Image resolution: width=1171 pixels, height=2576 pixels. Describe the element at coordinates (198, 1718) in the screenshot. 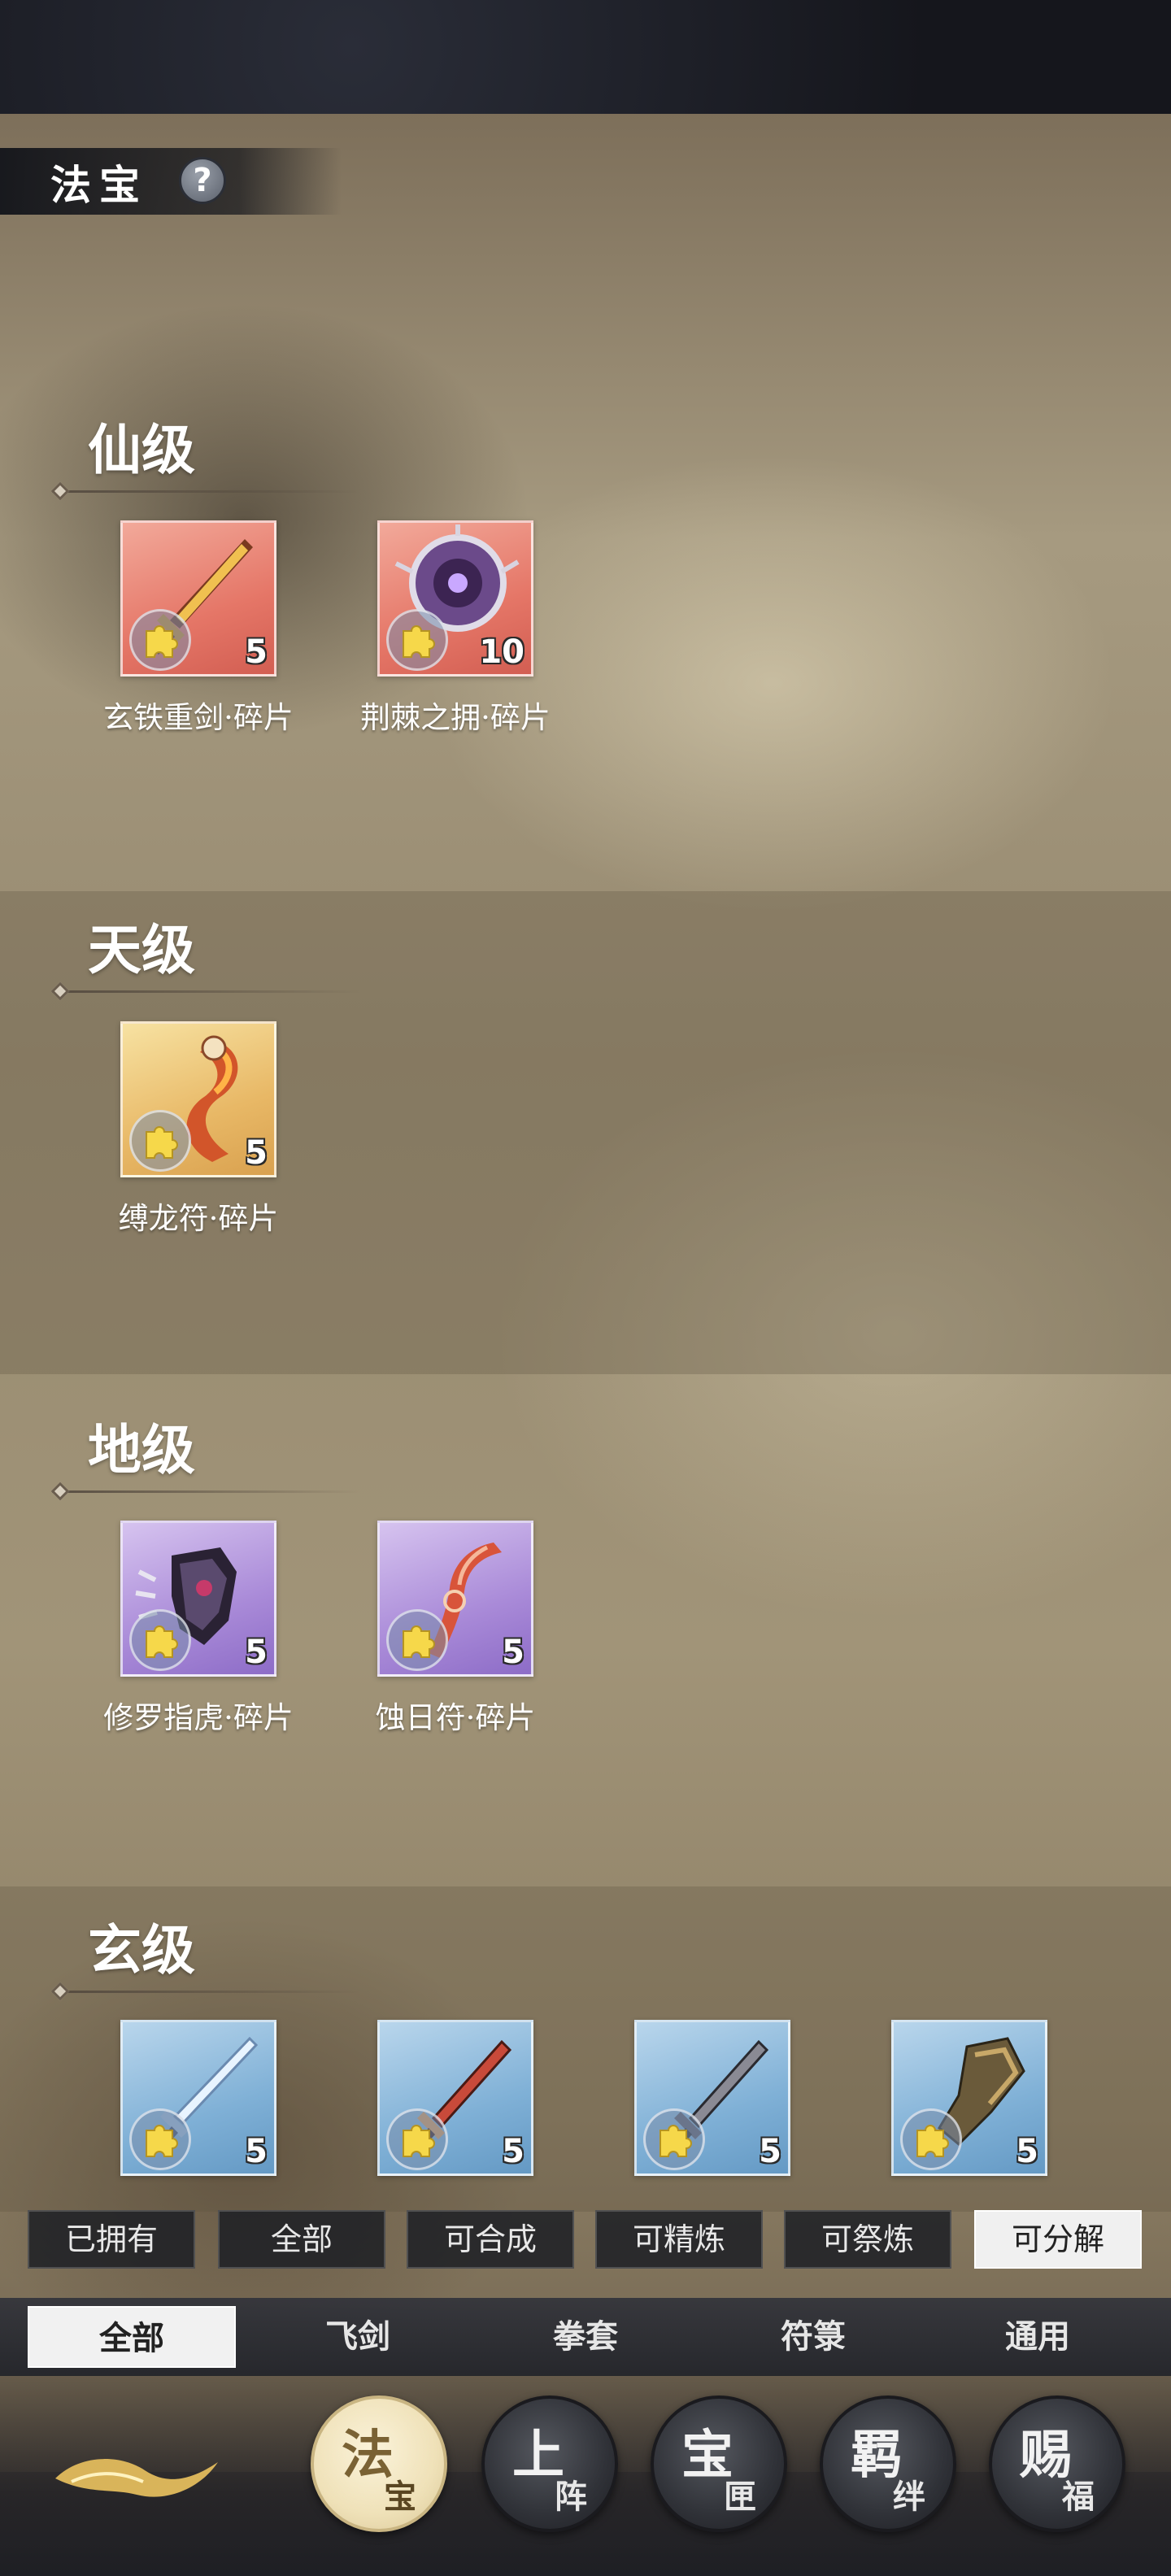

I see `item-label: 修罗指虎·碎片` at that location.